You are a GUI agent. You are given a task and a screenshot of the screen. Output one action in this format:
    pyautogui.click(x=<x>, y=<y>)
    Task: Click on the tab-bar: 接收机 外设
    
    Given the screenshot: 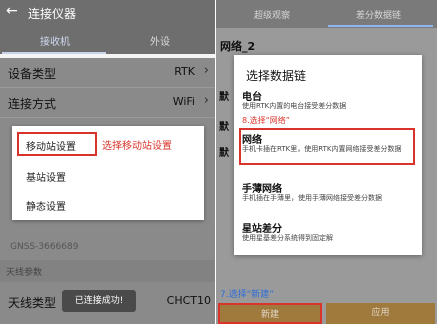 What is the action you would take?
    pyautogui.click(x=107, y=40)
    